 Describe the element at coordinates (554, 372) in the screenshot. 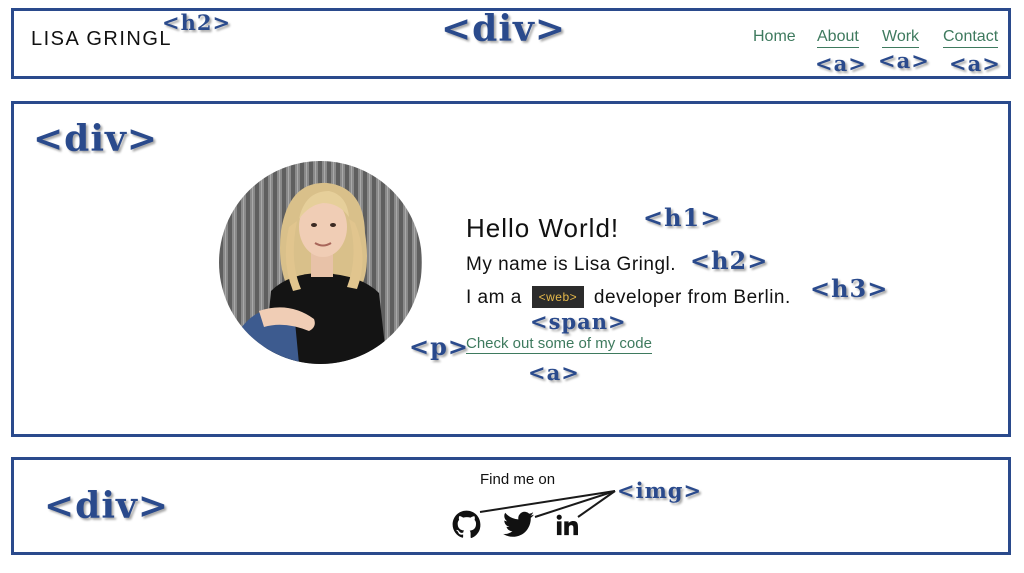

I see `annotation-a-code: <a>` at that location.